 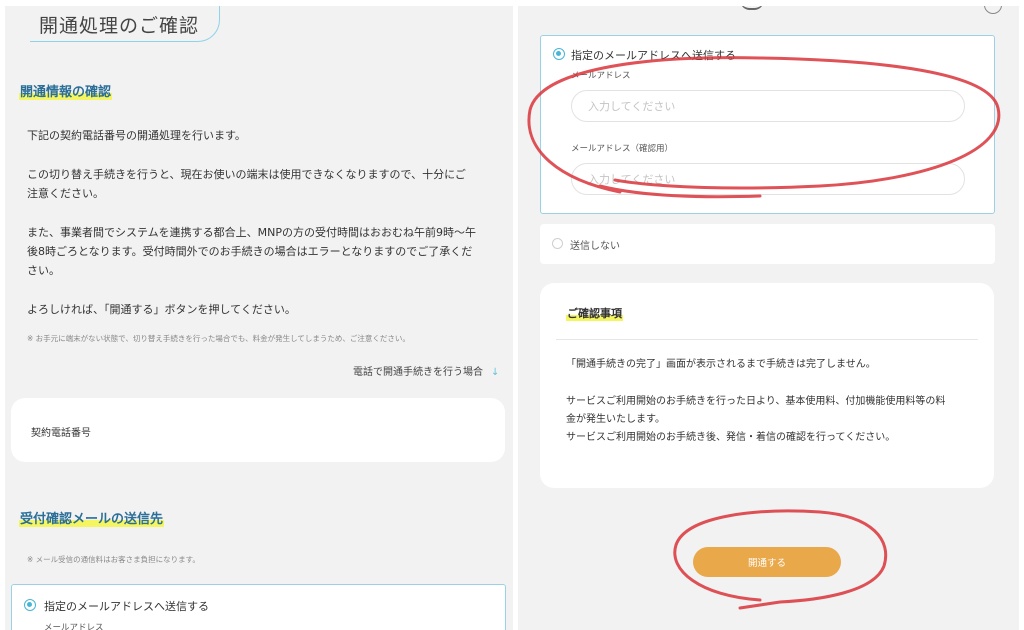 I want to click on help-icon, so click(x=993, y=10).